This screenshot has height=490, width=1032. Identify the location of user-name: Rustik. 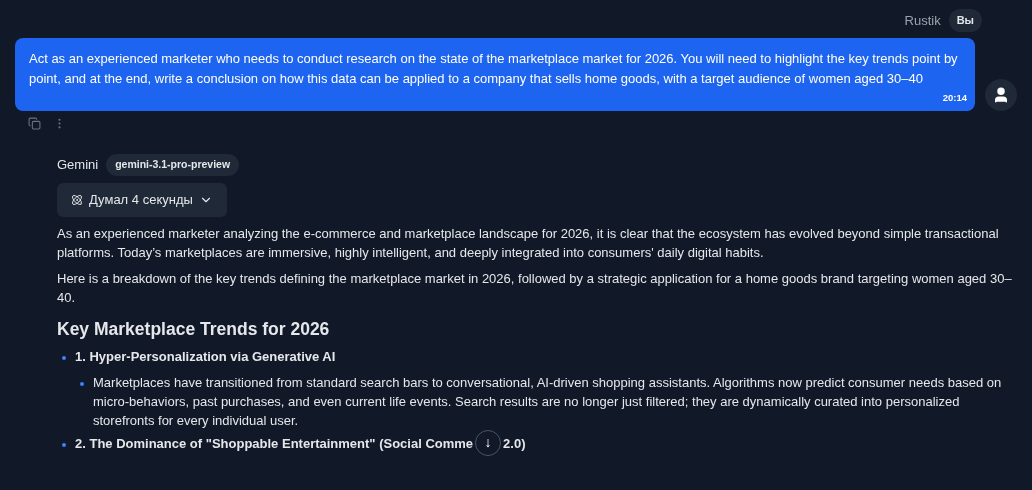
(922, 20).